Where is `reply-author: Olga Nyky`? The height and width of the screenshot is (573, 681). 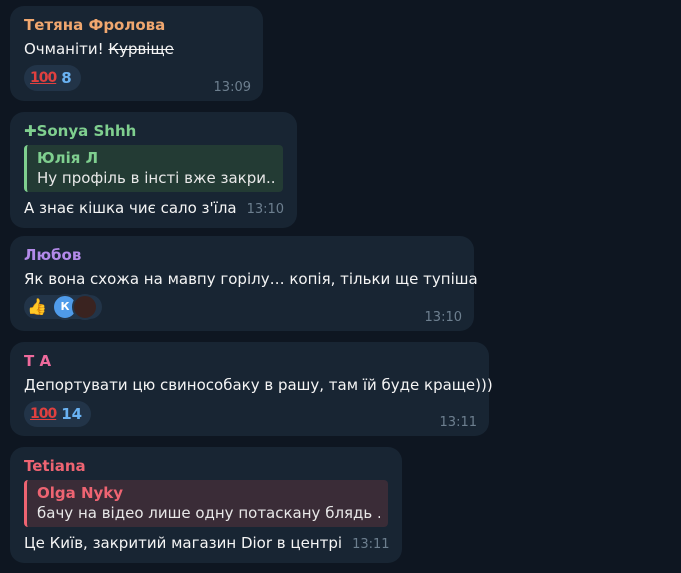
reply-author: Olga Nyky is located at coordinates (80, 493).